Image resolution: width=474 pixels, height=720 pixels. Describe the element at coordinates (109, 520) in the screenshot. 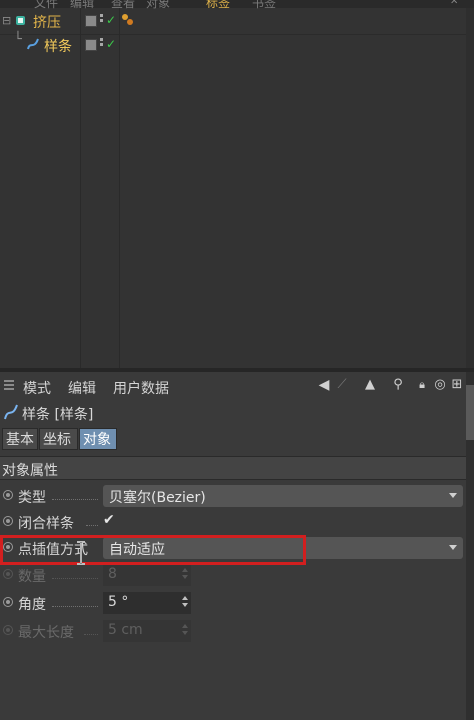

I see `closed-spline-checkbox: ✔` at that location.